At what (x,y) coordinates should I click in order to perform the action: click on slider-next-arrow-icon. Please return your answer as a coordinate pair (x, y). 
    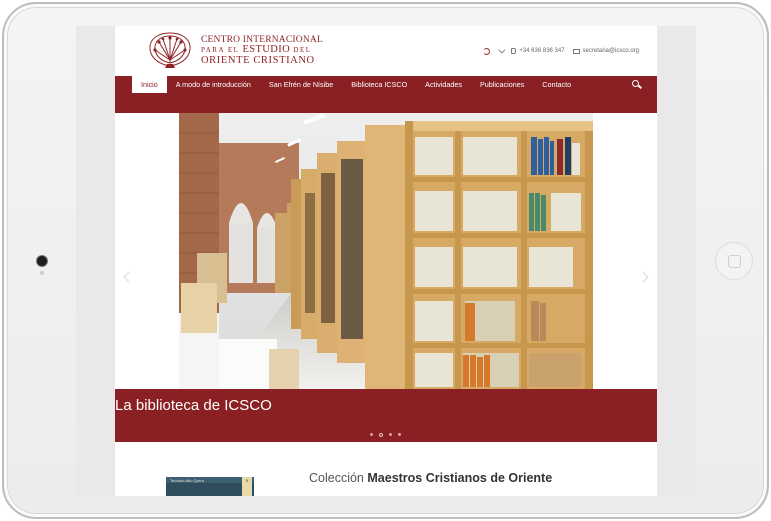
    Looking at the image, I should click on (643, 277).